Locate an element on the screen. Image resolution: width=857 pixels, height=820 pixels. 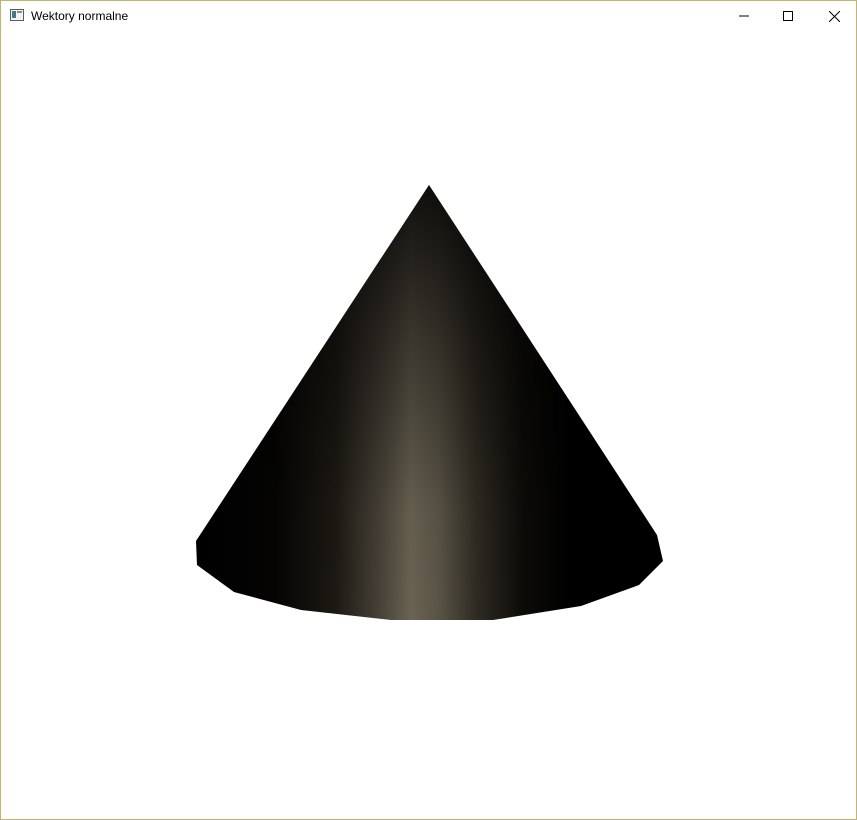
minimize-button is located at coordinates (744, 16).